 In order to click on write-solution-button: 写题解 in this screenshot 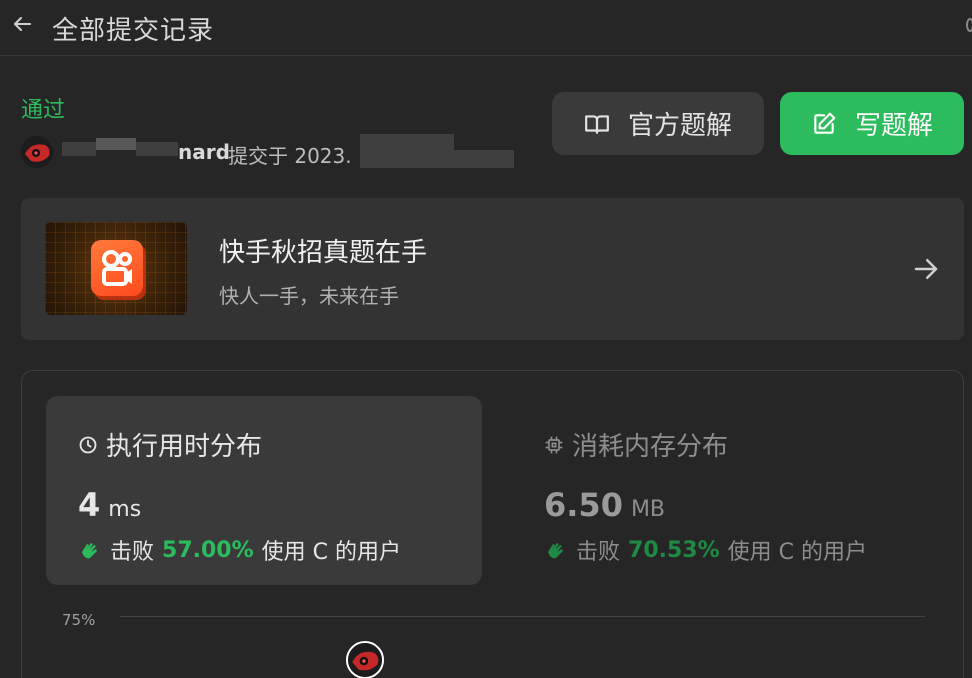, I will do `click(872, 123)`.